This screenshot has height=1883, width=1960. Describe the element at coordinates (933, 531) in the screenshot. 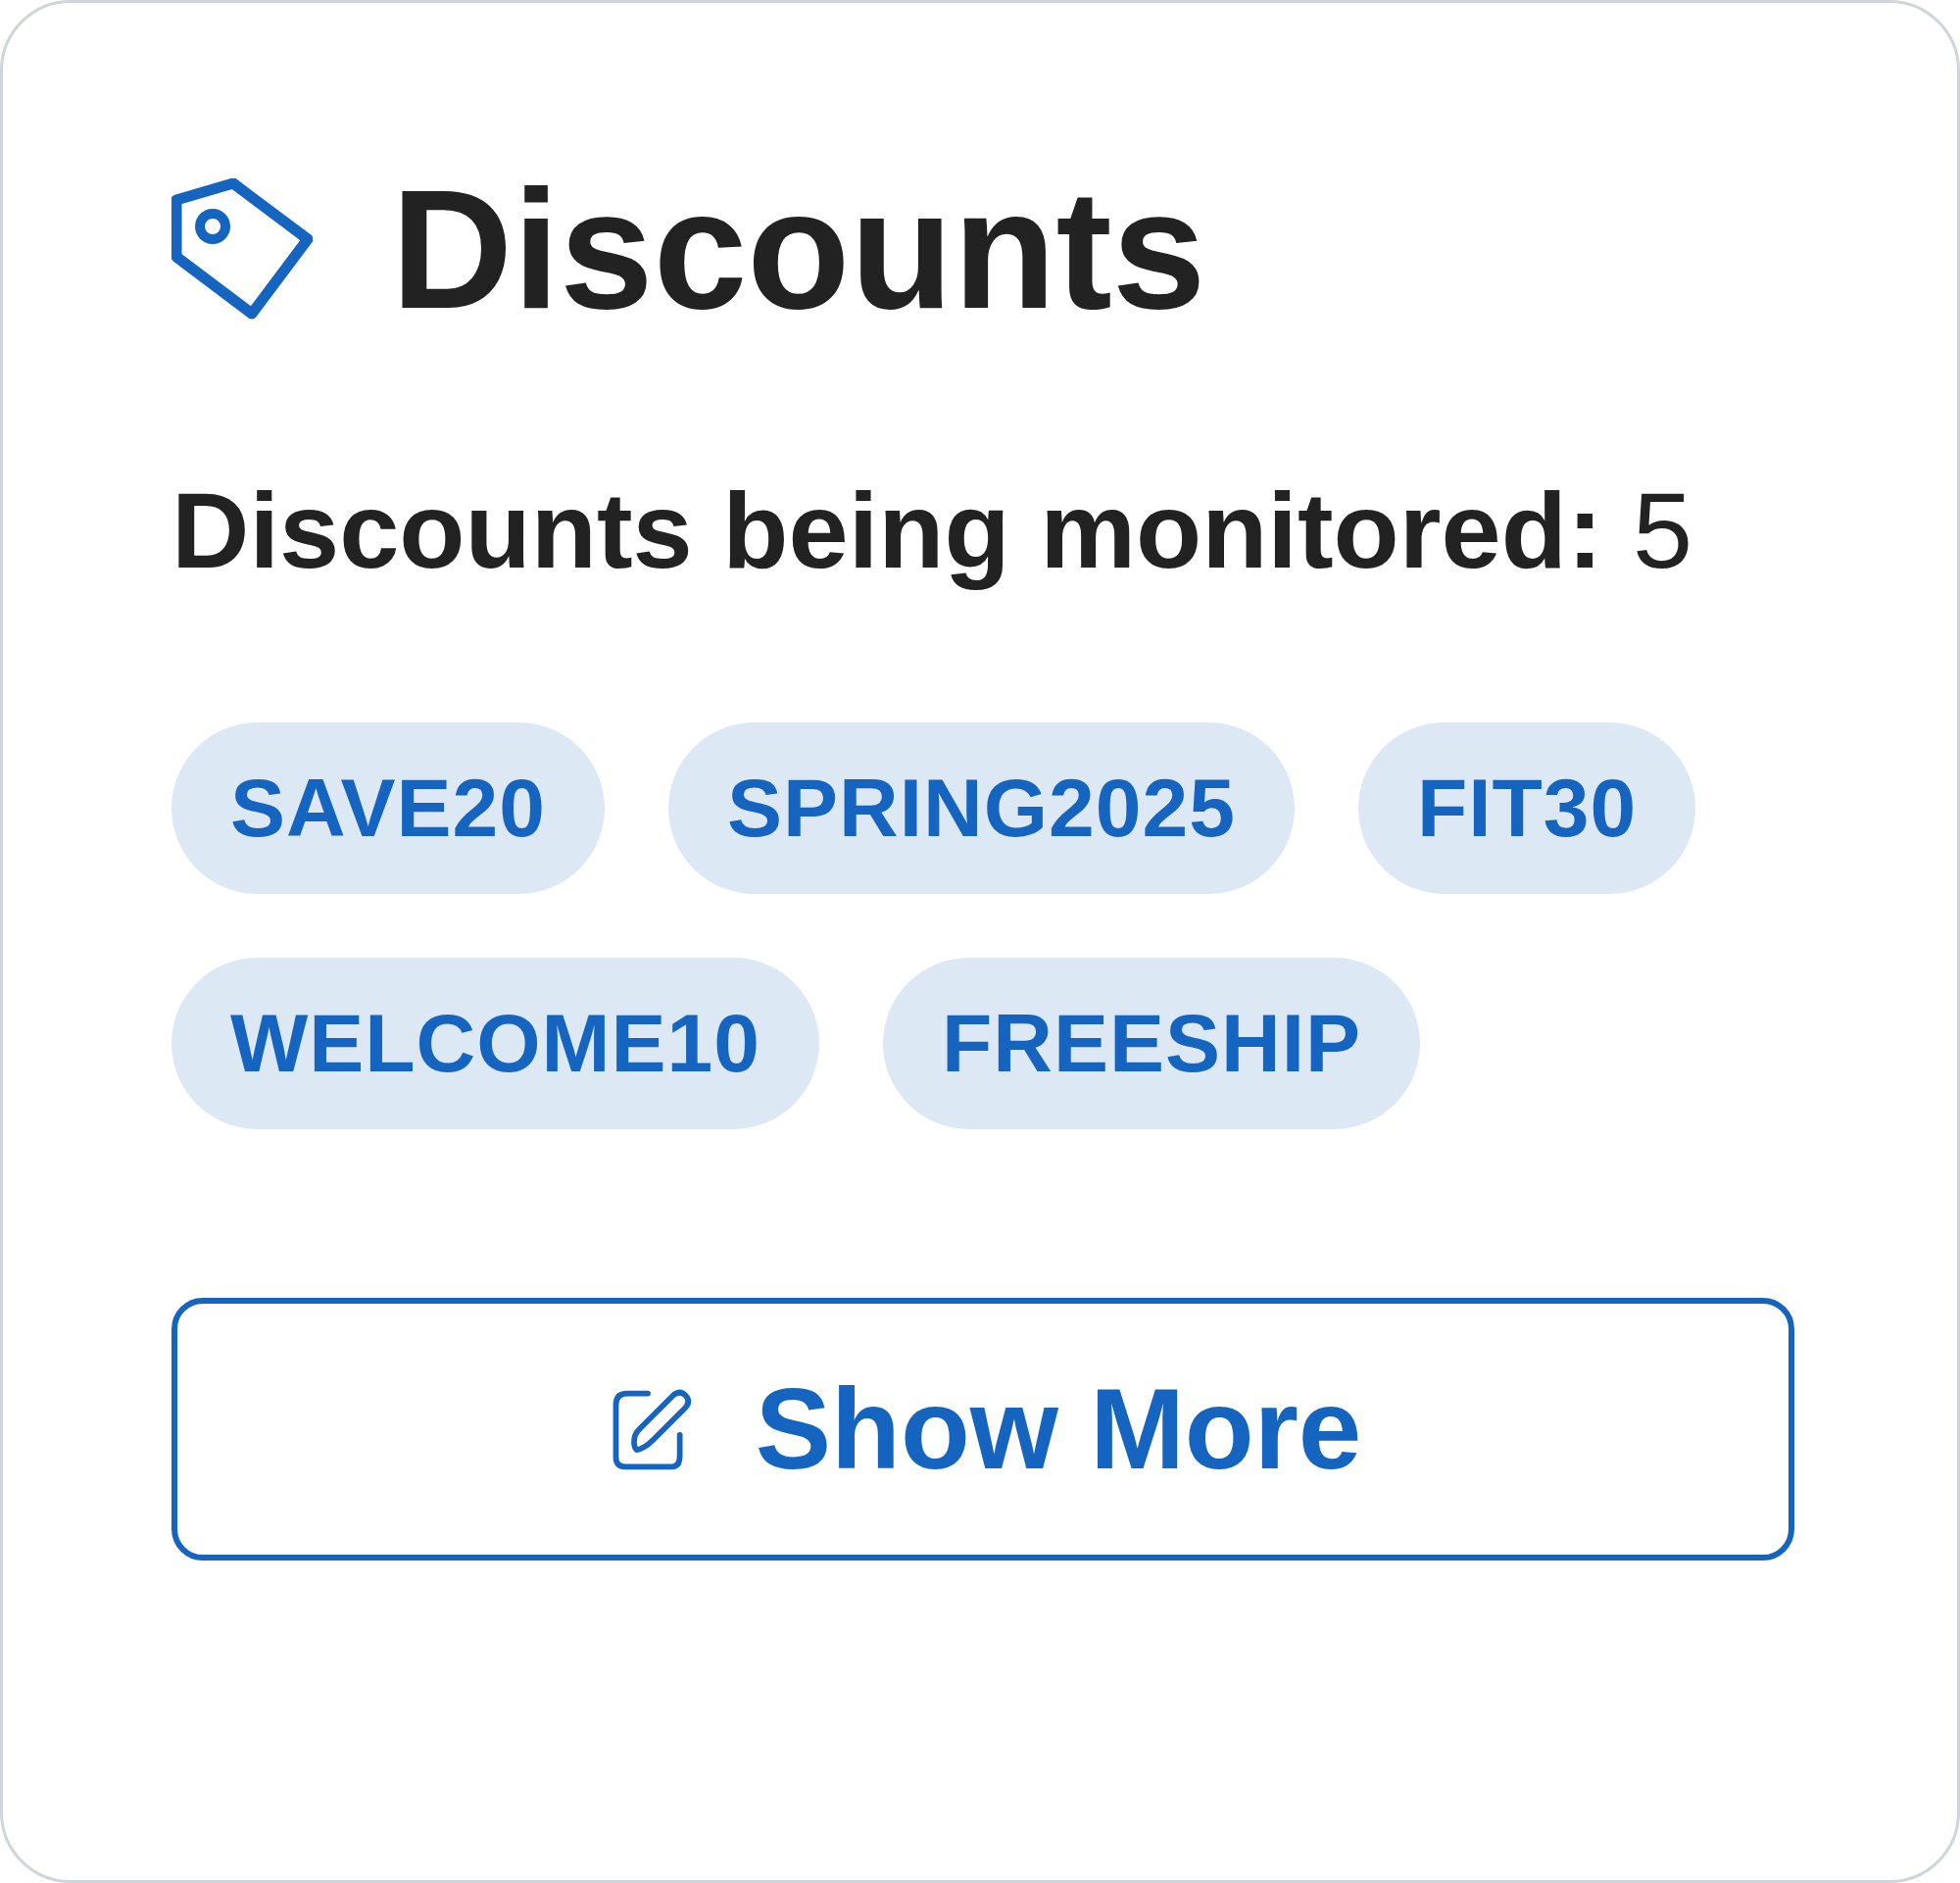

I see `monitored-count: Discounts being monitored: 5` at that location.